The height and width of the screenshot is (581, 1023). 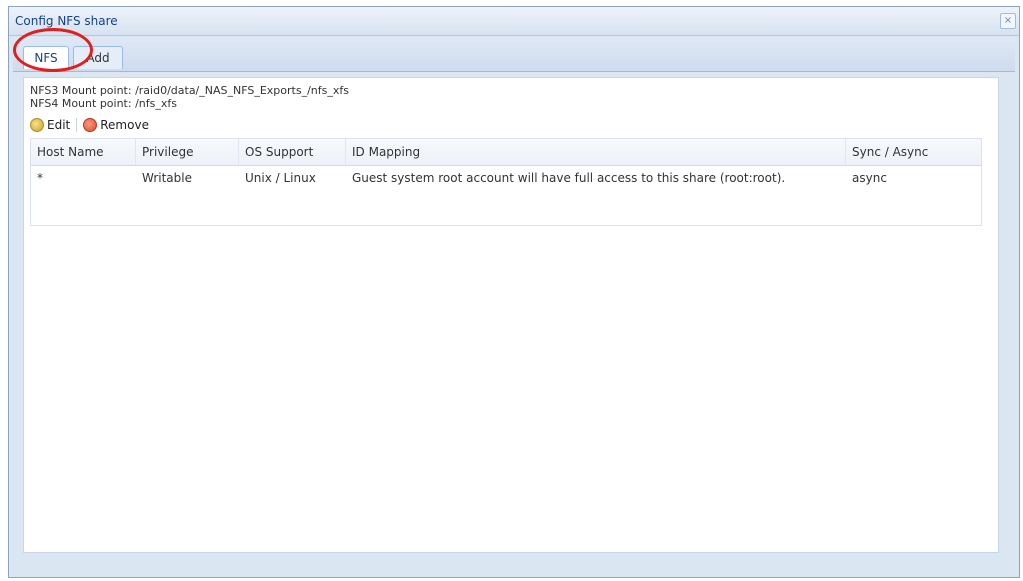 I want to click on remove-icon, so click(x=90, y=125).